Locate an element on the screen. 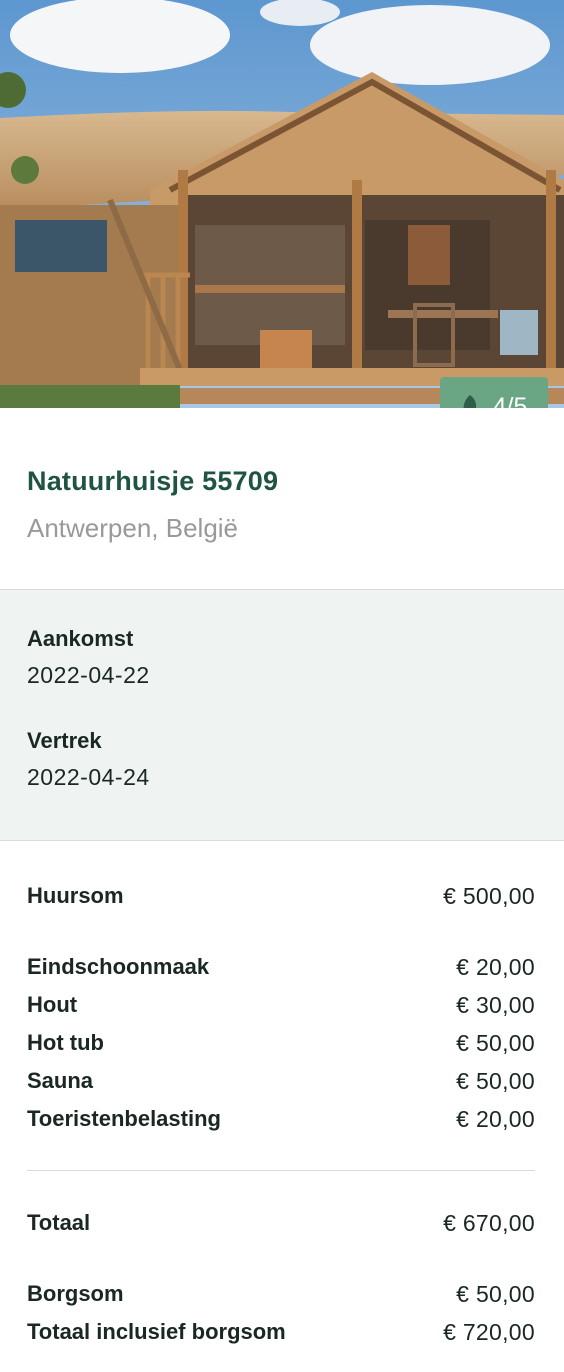  rent-label: Huursom is located at coordinates (75, 895).